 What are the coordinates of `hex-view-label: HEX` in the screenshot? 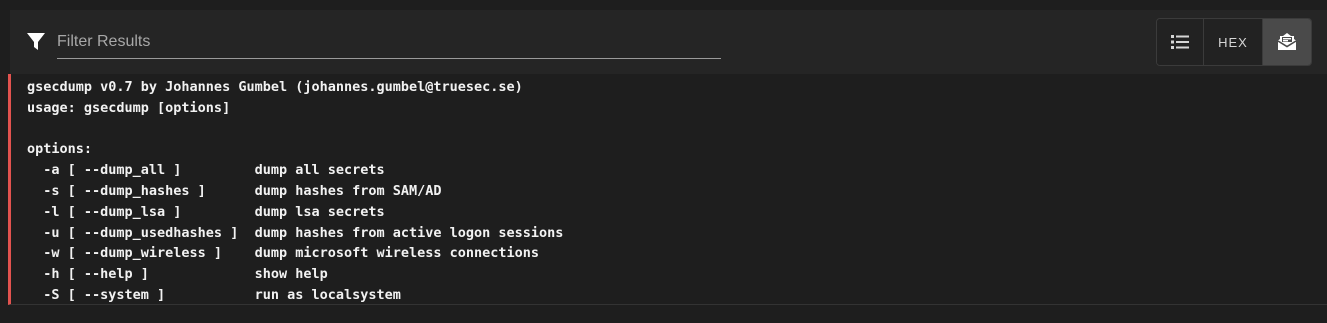 It's located at (1233, 42).